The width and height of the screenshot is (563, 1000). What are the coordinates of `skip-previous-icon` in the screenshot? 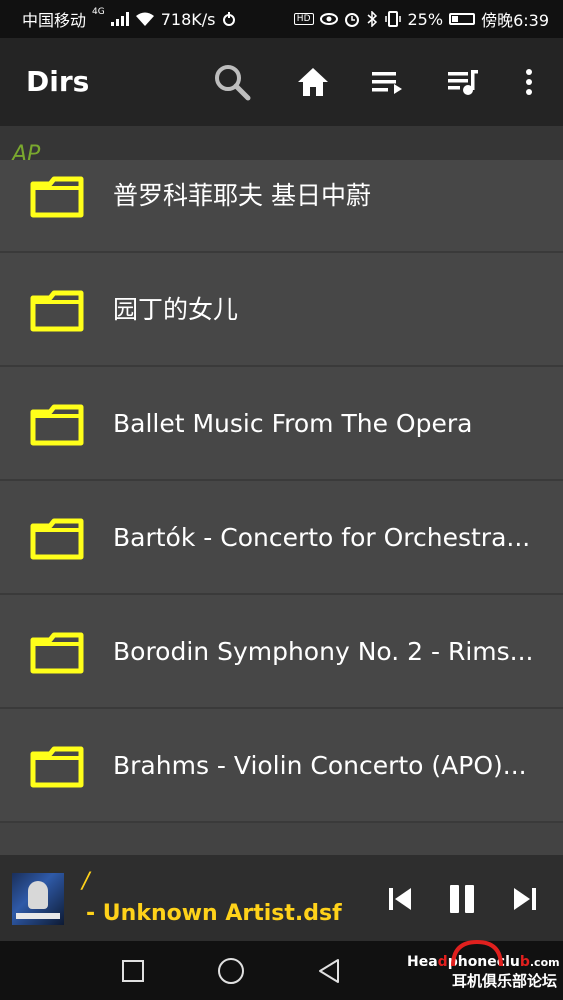 It's located at (400, 899).